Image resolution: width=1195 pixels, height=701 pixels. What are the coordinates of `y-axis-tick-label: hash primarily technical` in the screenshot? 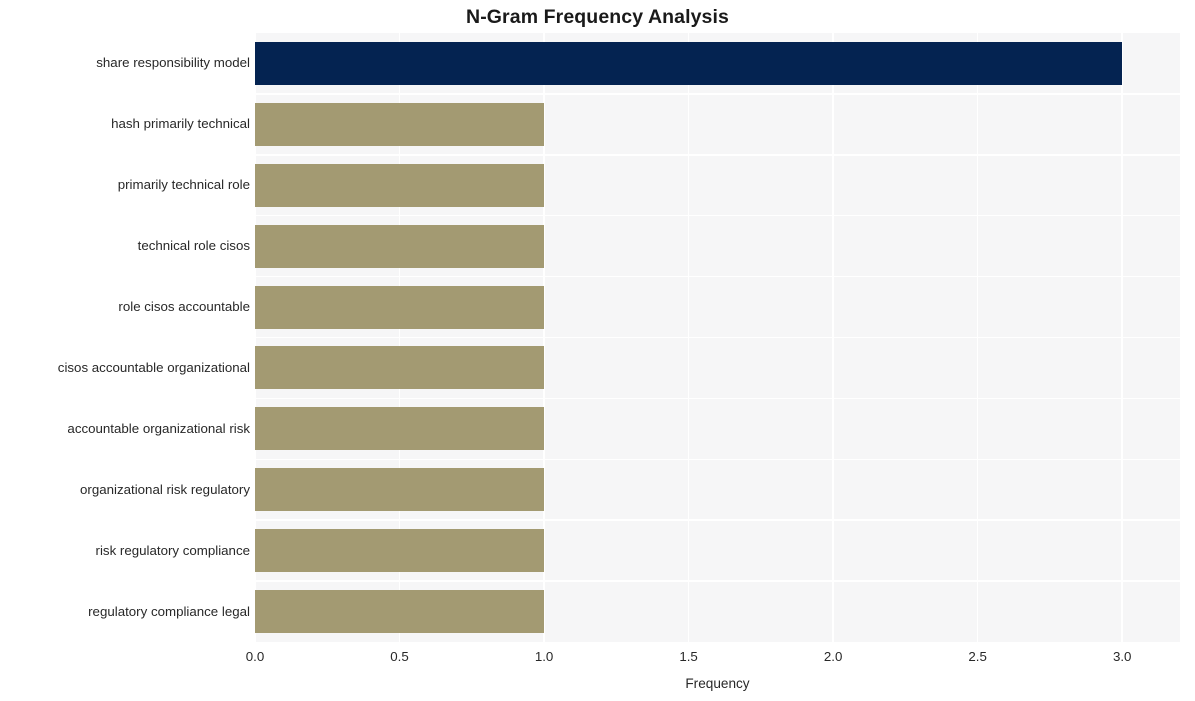 It's located at (180, 124).